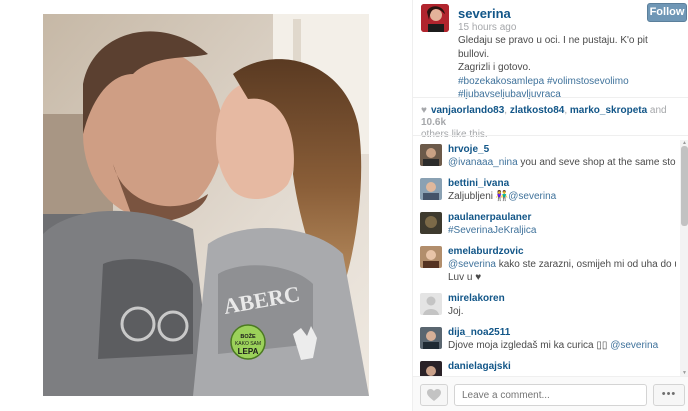  I want to click on liker-link: zlatkosto84, so click(537, 110).